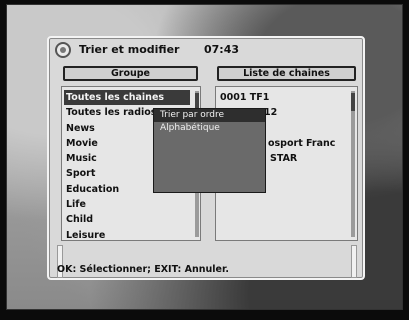  What do you see at coordinates (284, 97) in the screenshot?
I see `channel-item: 0001 TF1` at bounding box center [284, 97].